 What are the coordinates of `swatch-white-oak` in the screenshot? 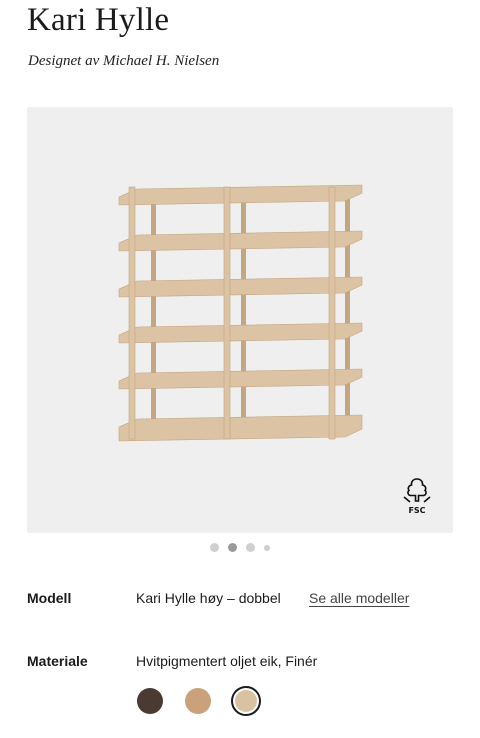 It's located at (246, 701).